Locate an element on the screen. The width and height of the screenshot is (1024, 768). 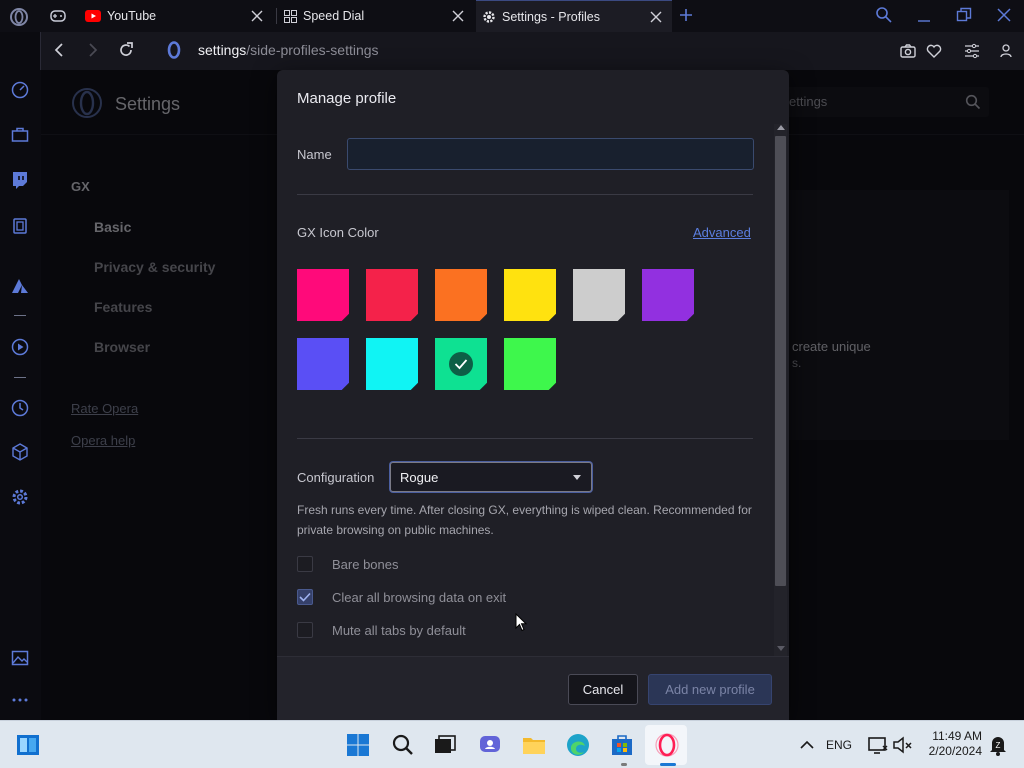
profile-icon is located at coordinates (1006, 51).